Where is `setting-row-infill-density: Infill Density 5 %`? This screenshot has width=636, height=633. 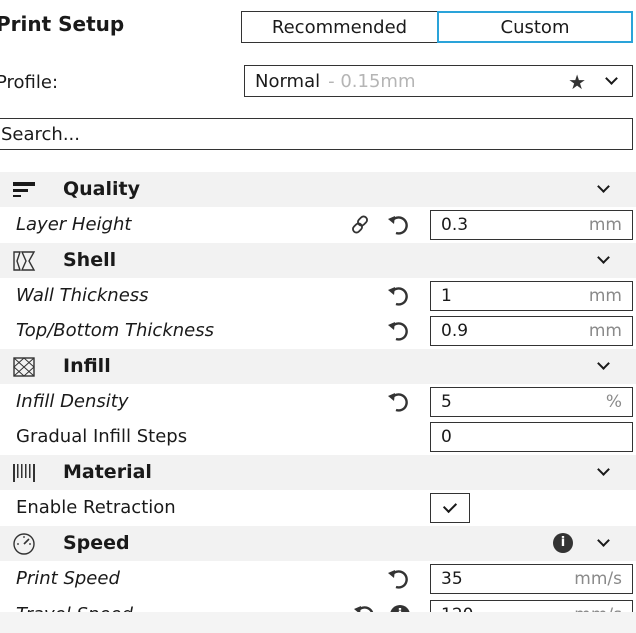
setting-row-infill-density: Infill Density 5 % is located at coordinates (318, 401).